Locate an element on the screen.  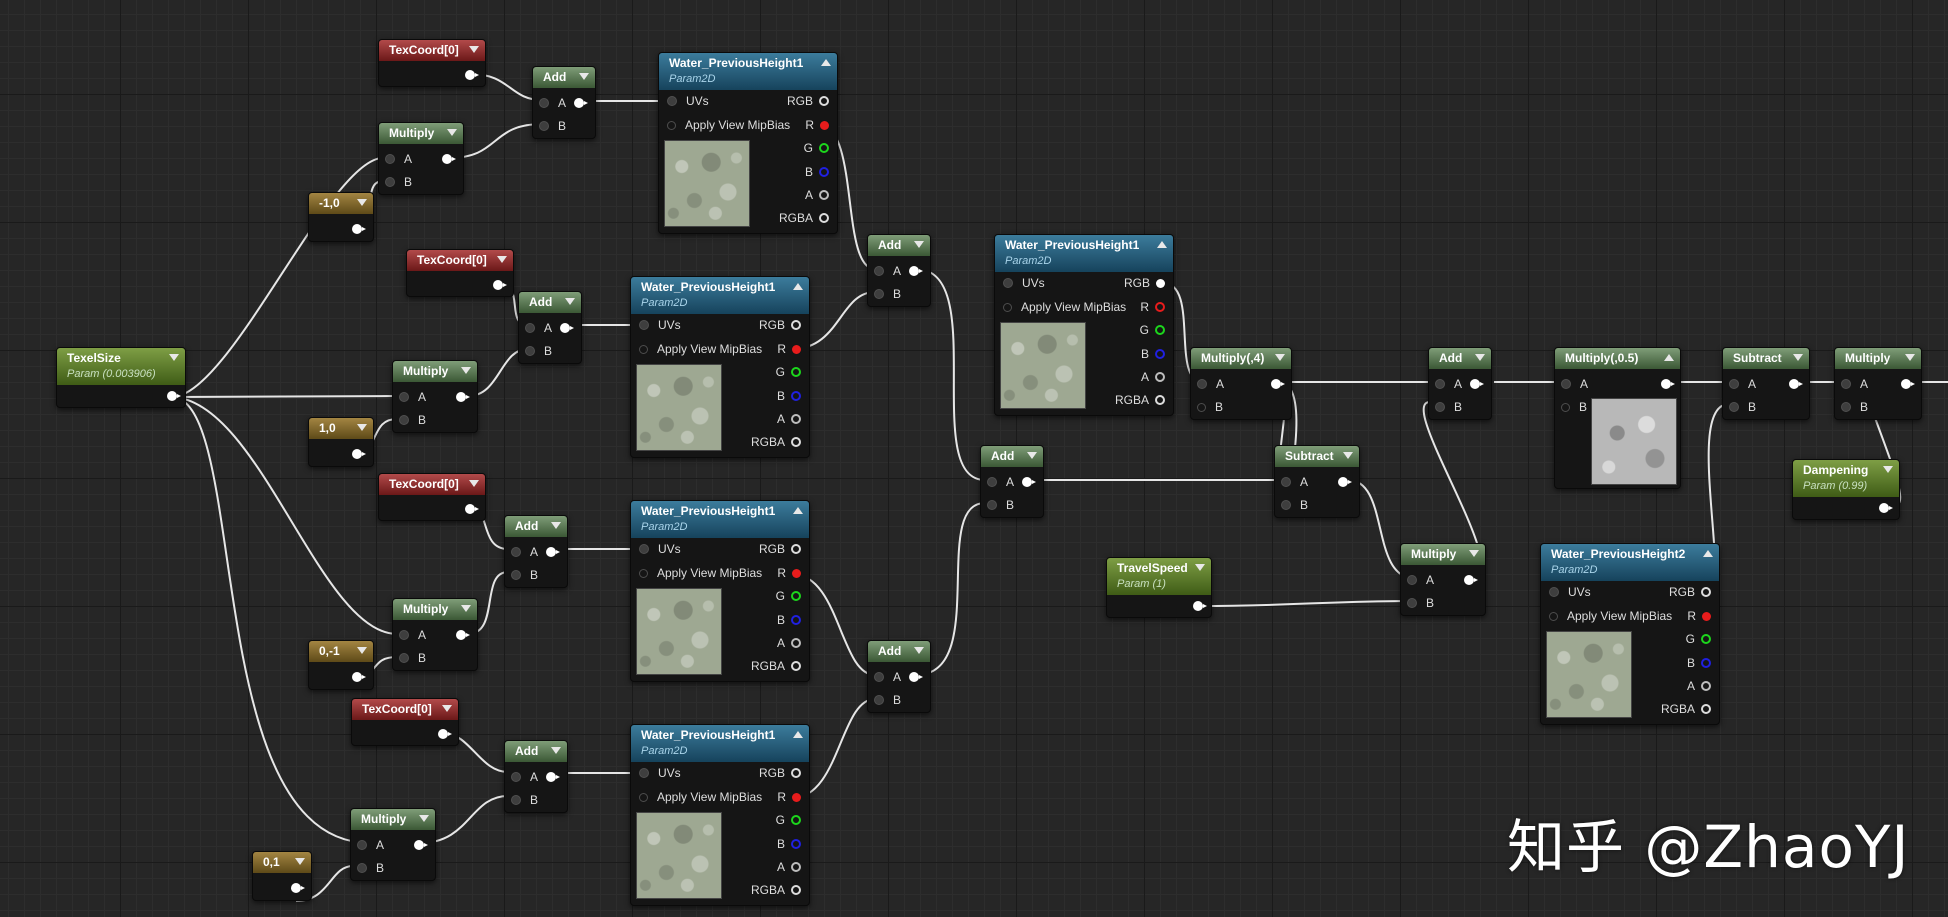
node-header: Multiply(,4) is located at coordinates (1241, 358).